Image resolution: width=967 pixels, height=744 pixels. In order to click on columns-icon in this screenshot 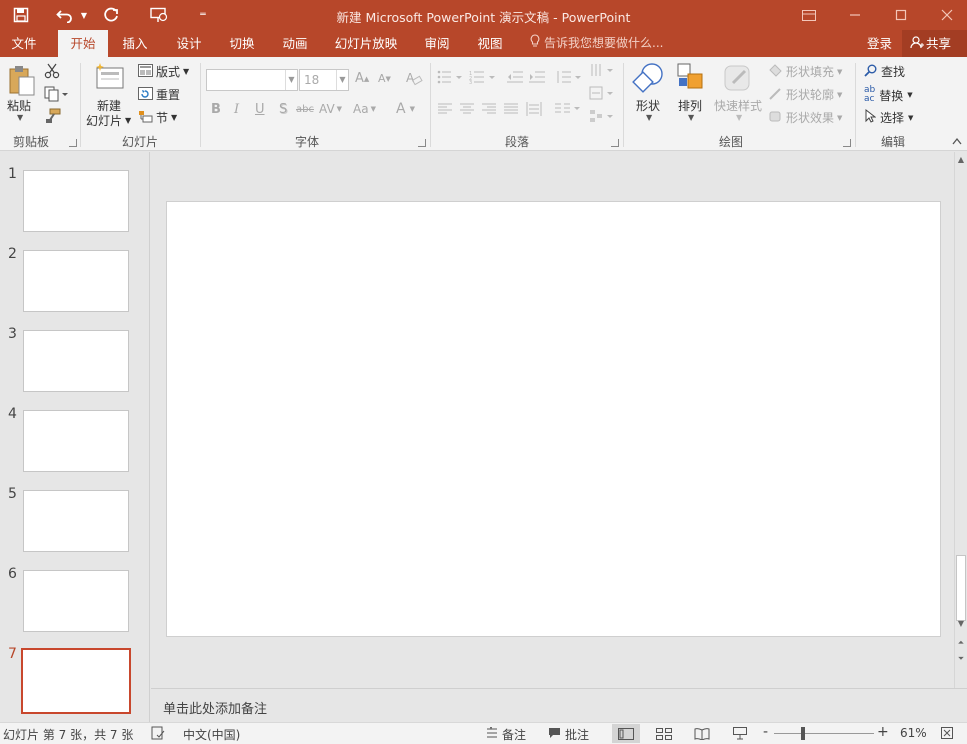, I will do `click(568, 109)`.